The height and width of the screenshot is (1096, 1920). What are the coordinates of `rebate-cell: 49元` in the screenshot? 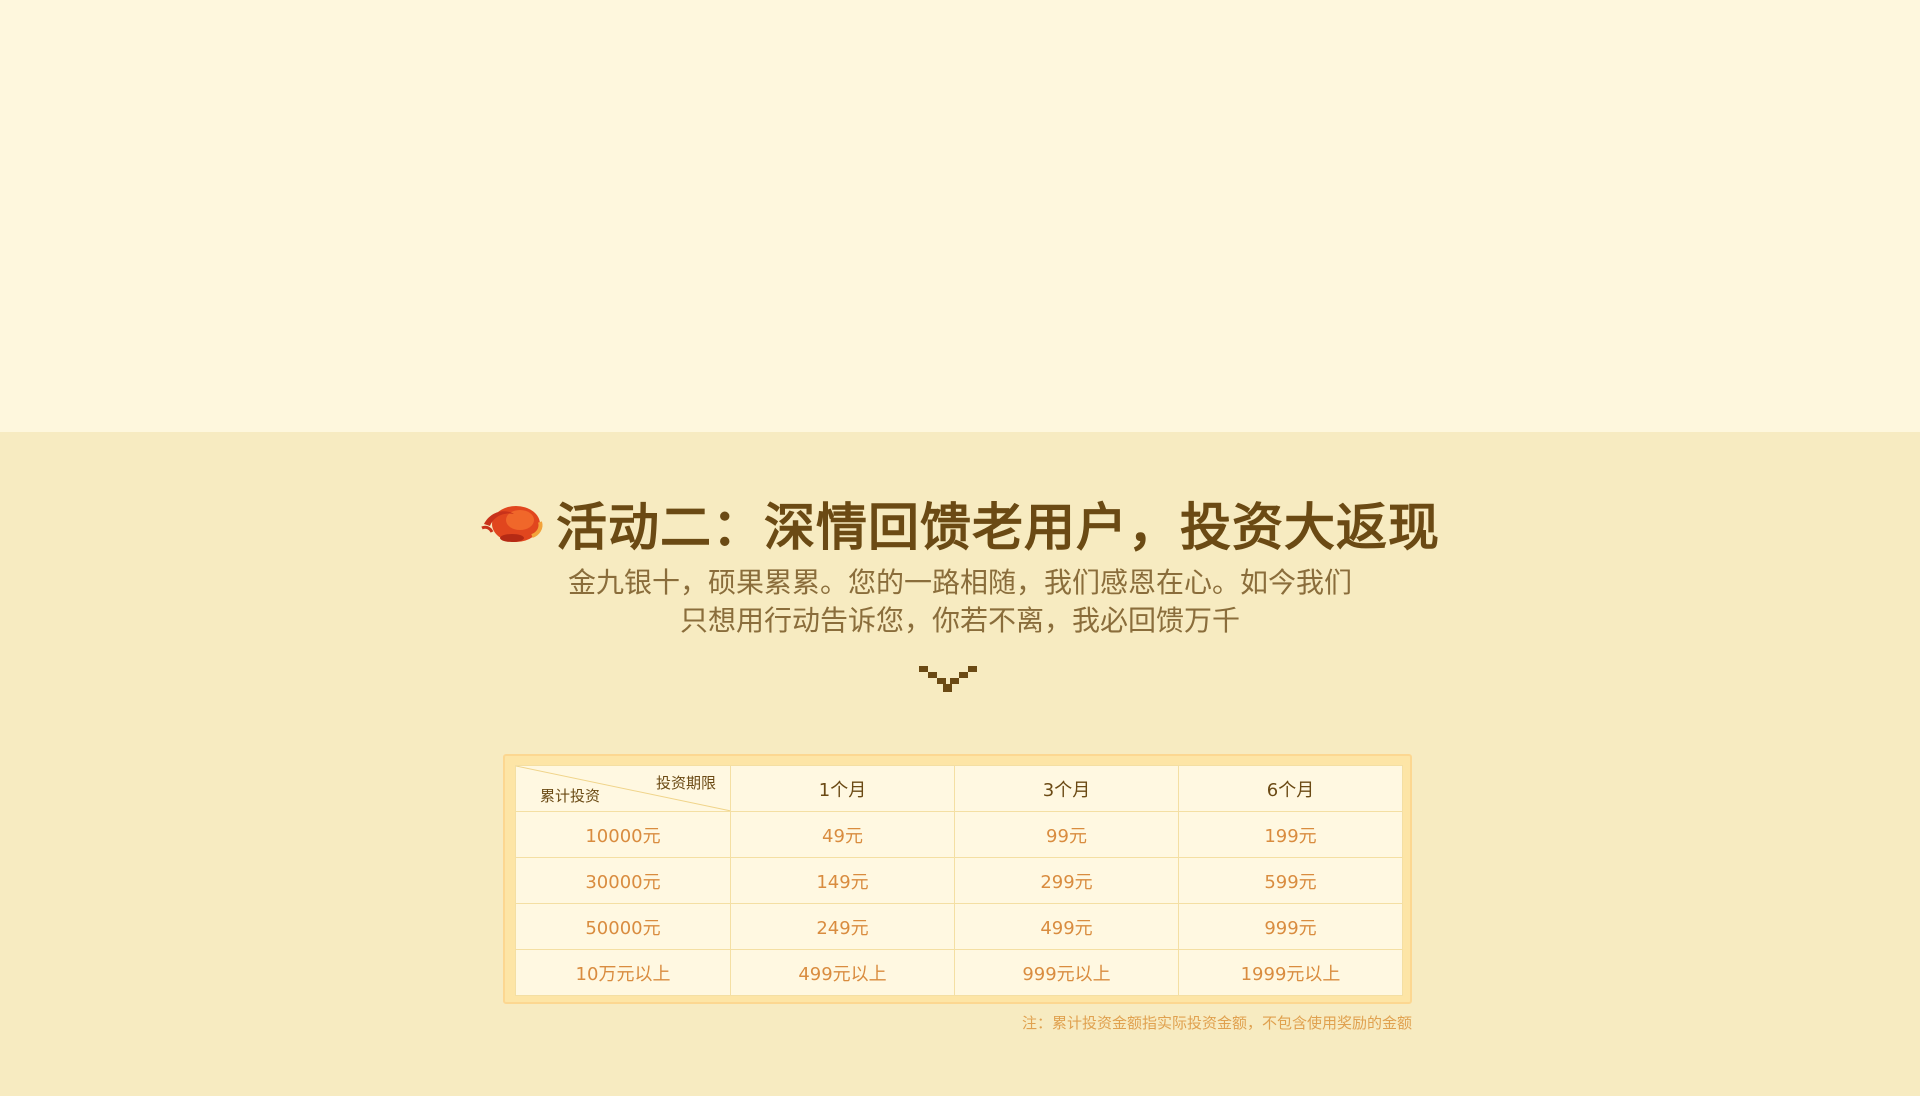 It's located at (842, 834).